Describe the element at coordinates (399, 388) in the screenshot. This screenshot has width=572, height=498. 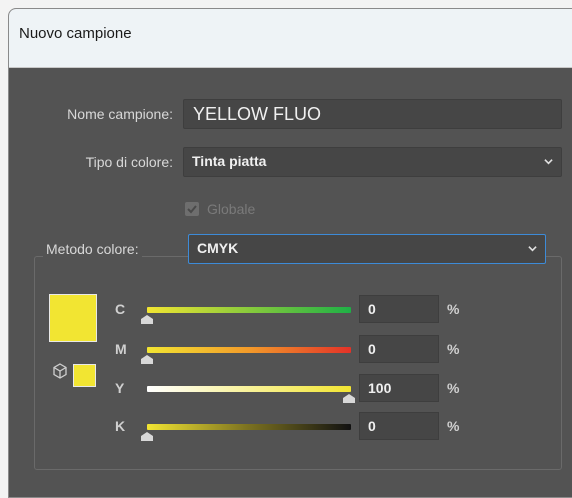
I see `channel-y-input: 100` at that location.